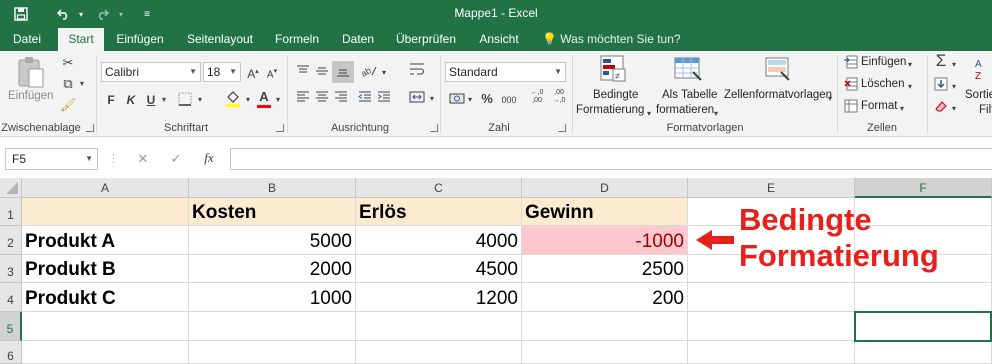 The image size is (992, 364). What do you see at coordinates (457, 100) in the screenshot?
I see `accounting-format-icon` at bounding box center [457, 100].